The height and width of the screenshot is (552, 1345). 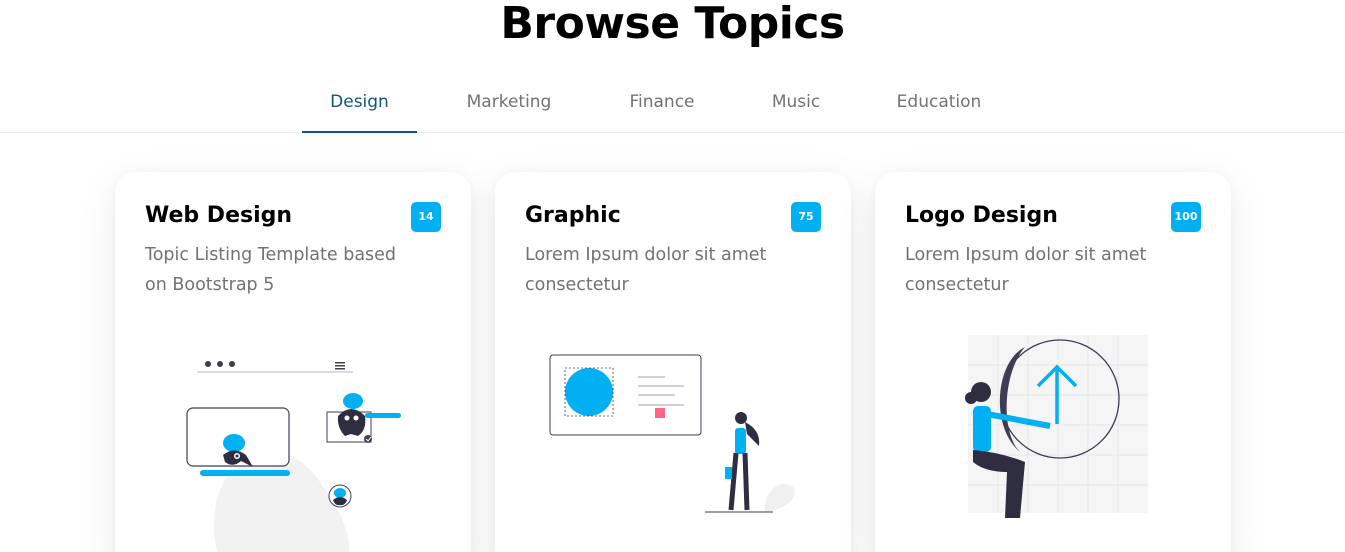 What do you see at coordinates (573, 215) in the screenshot?
I see `card-title: Graphic` at bounding box center [573, 215].